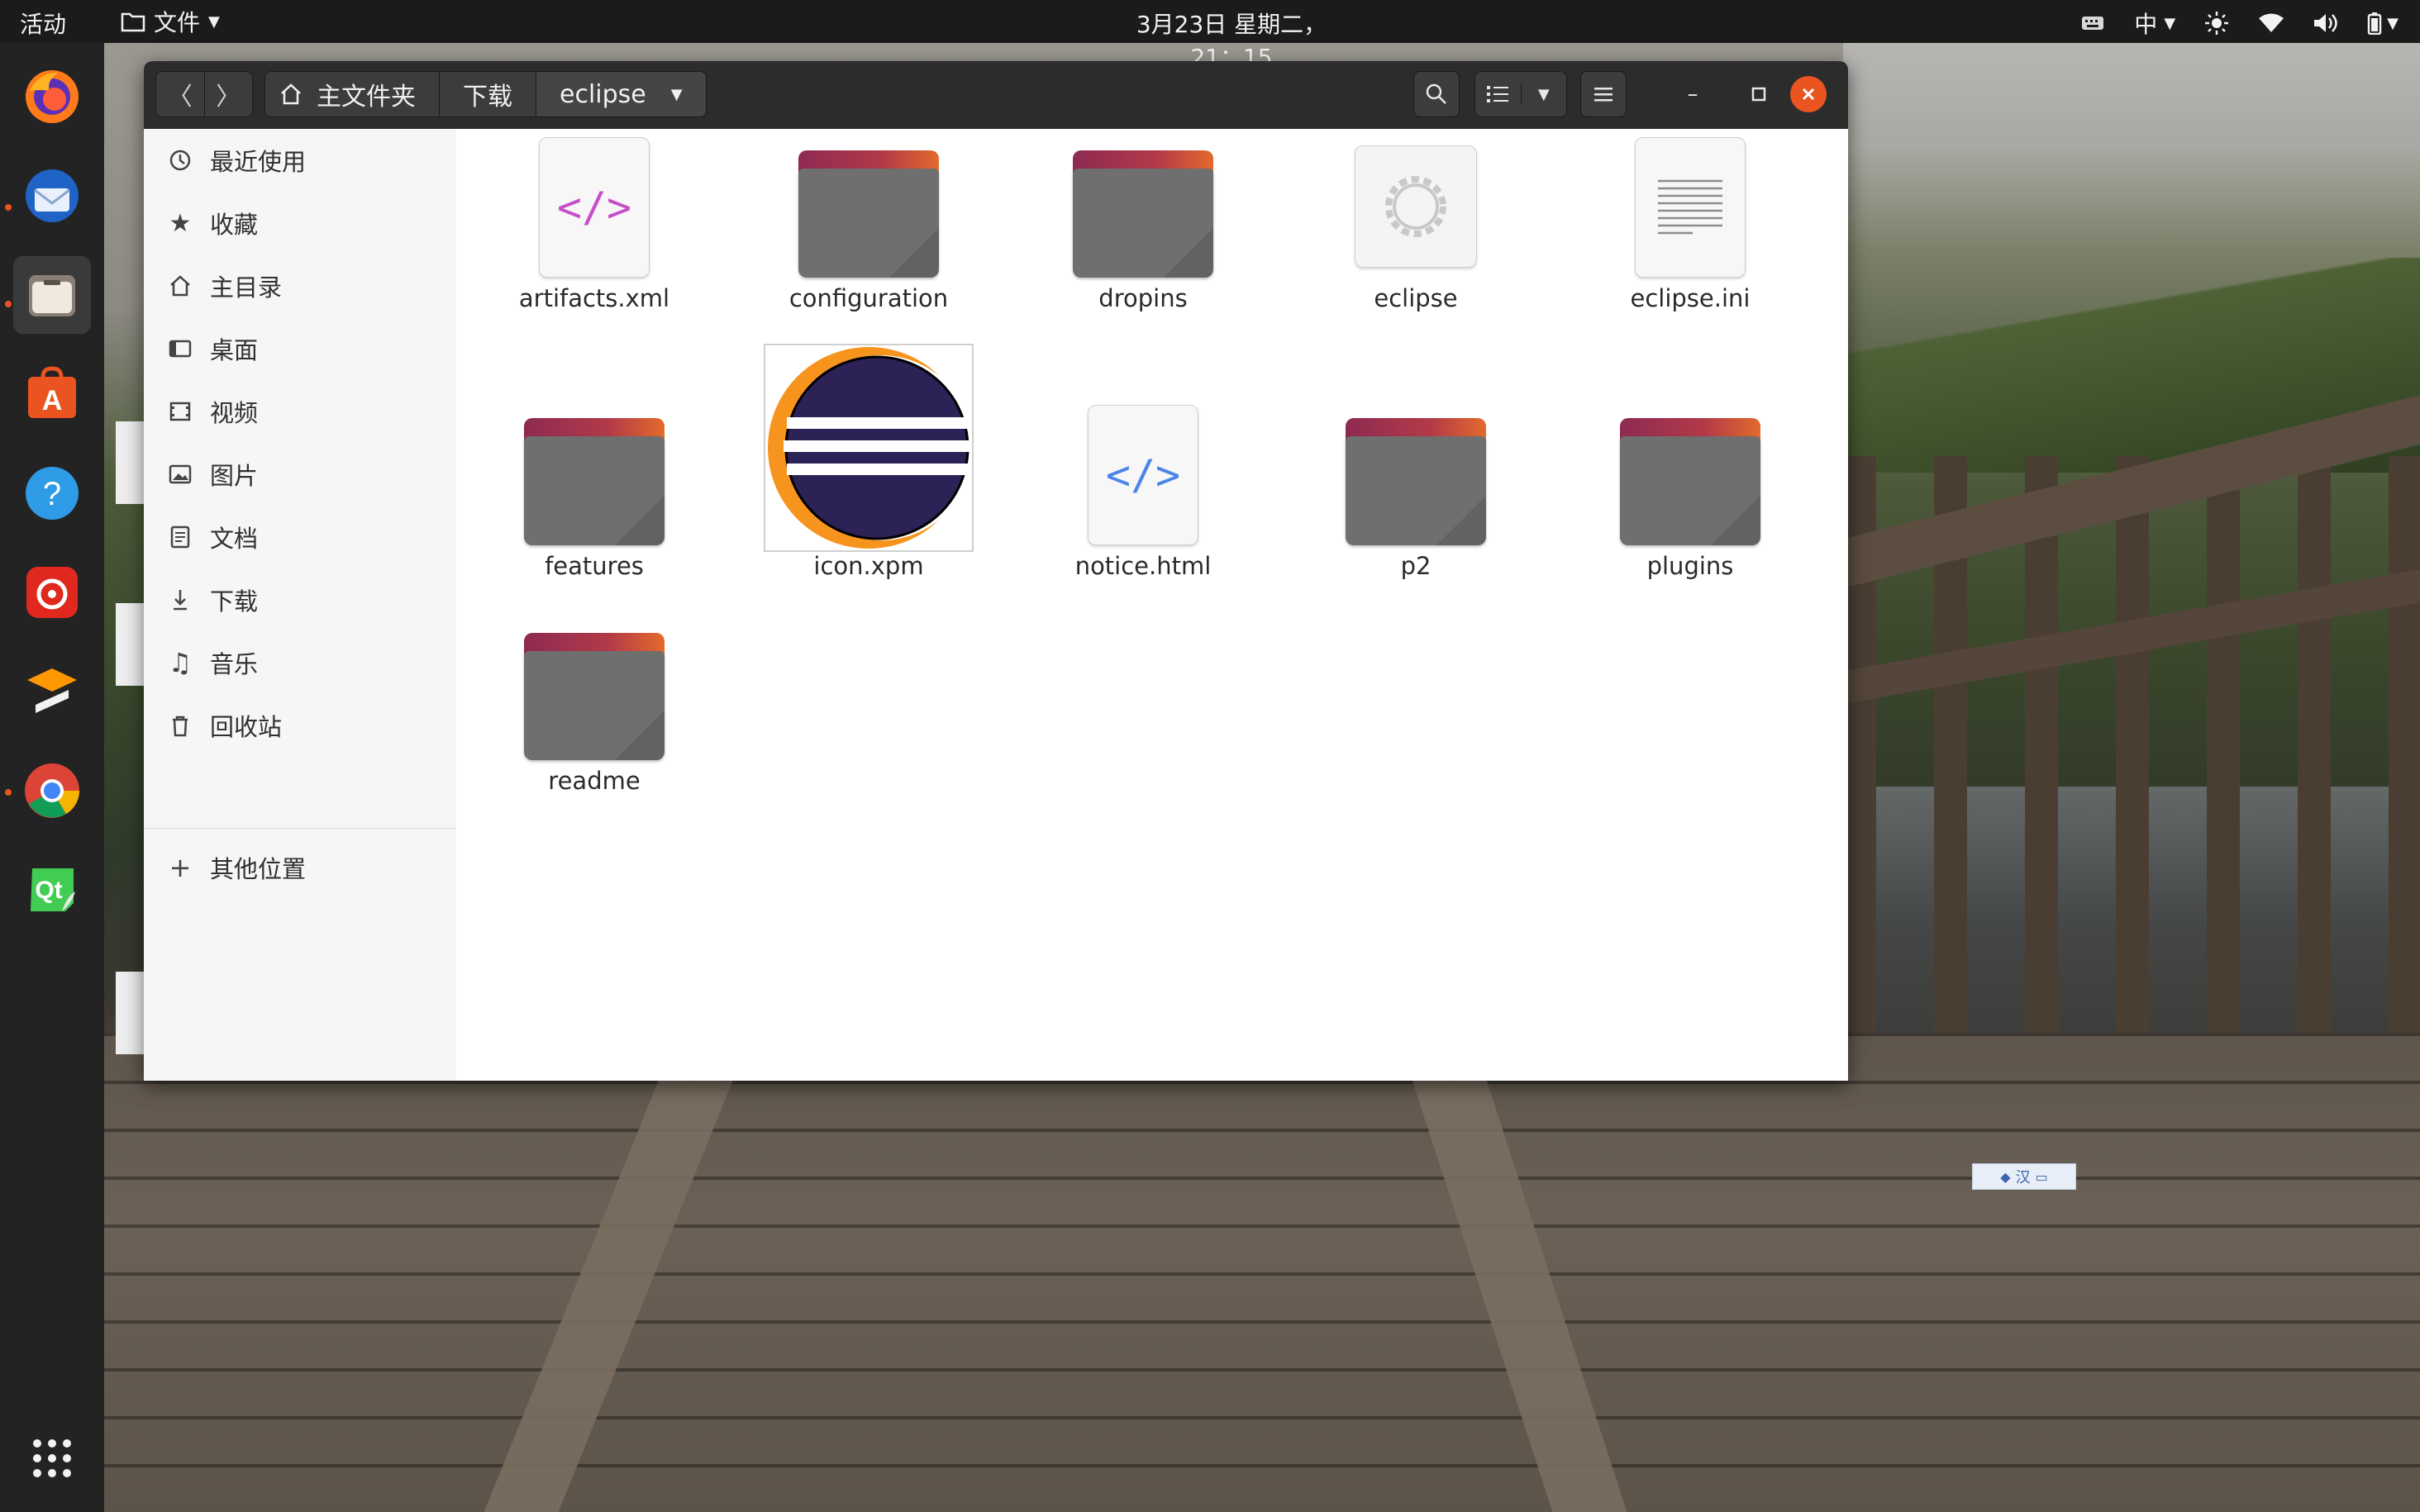  What do you see at coordinates (234, 350) in the screenshot?
I see `sidebar-item-label: 桌面` at bounding box center [234, 350].